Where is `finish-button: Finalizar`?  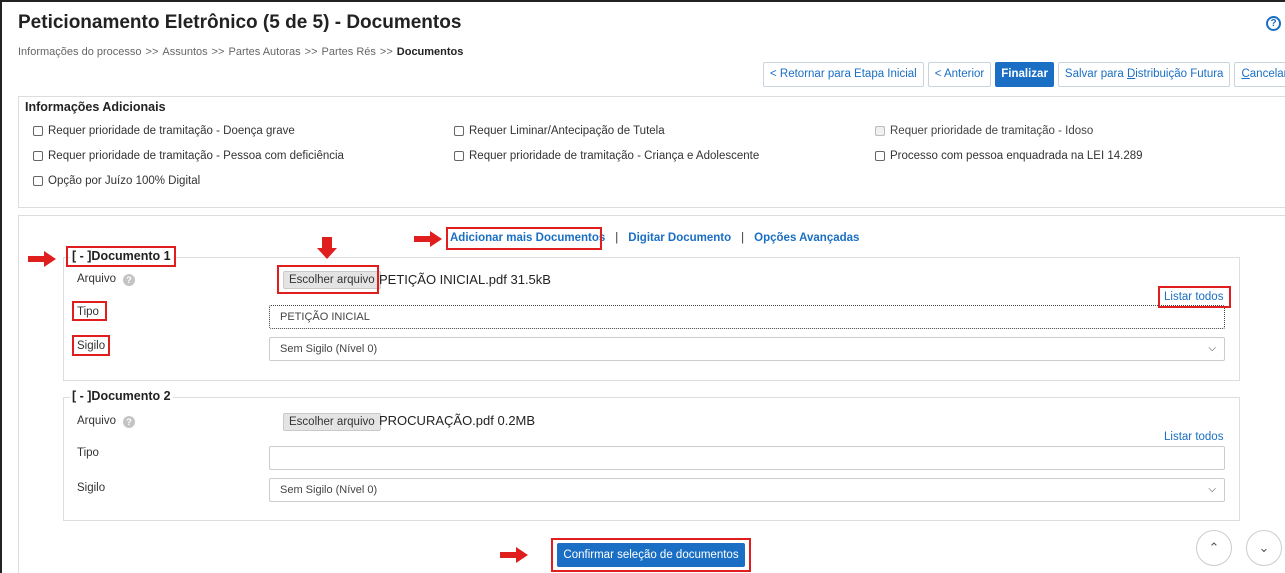 finish-button: Finalizar is located at coordinates (1024, 74).